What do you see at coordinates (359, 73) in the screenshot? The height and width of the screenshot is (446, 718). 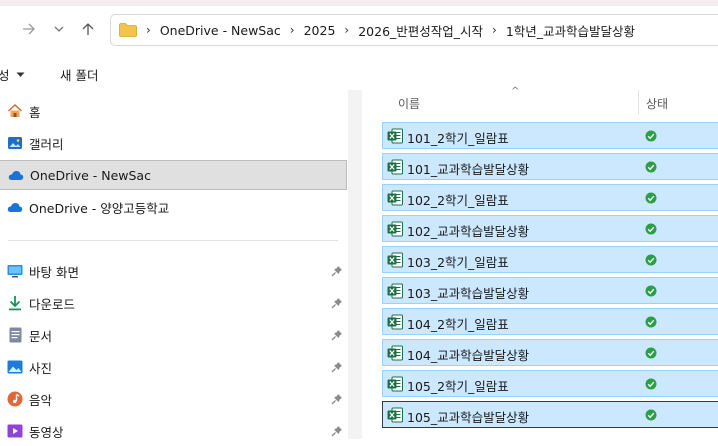 I see `command-bar: 성 새 폴더` at bounding box center [359, 73].